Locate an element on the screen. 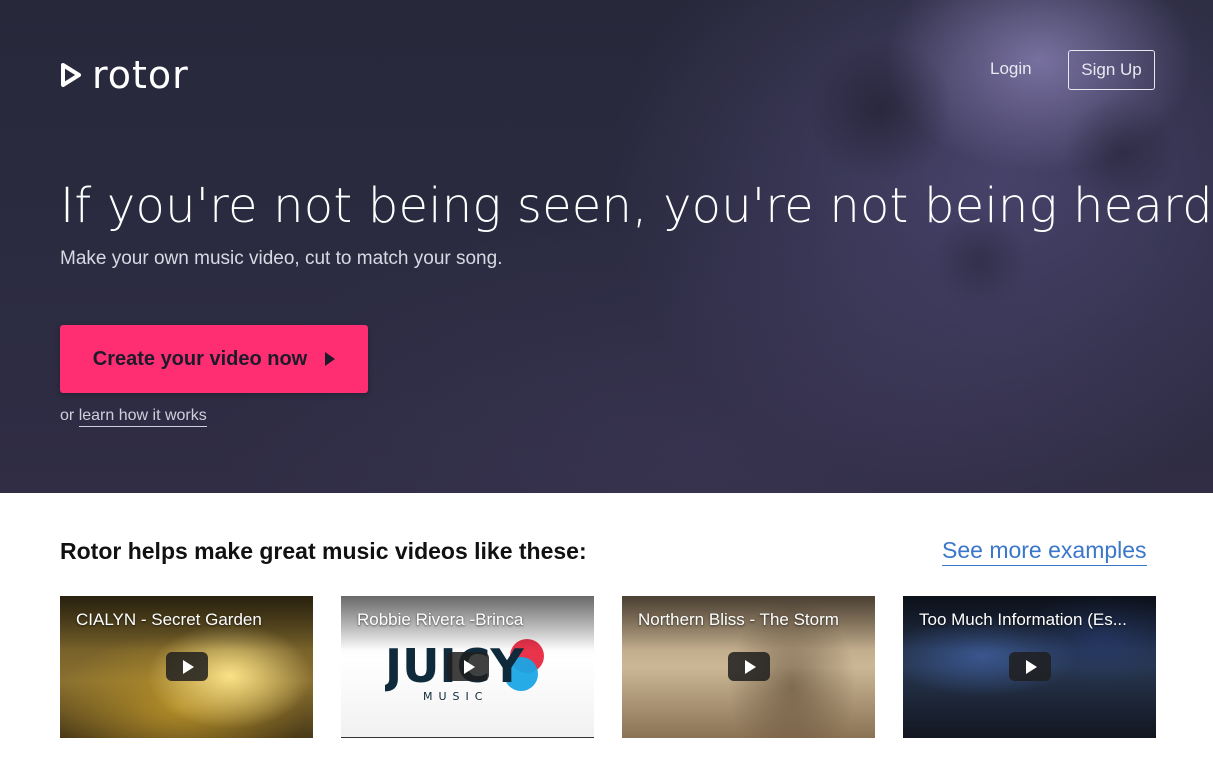 The image size is (1213, 778). video-thumbnail: JUICY MUSIC Robbie Rivera -Brinca is located at coordinates (467, 667).